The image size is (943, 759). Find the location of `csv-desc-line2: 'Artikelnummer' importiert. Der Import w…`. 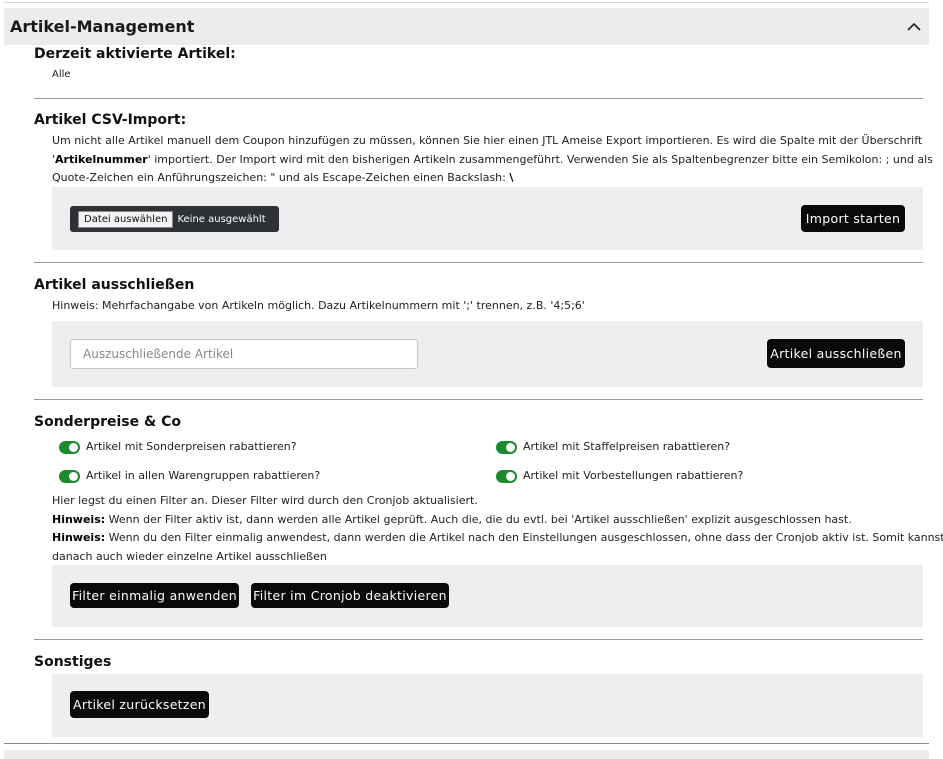

csv-desc-line2: 'Artikelnummer' importiert. Der Import w… is located at coordinates (492, 160).